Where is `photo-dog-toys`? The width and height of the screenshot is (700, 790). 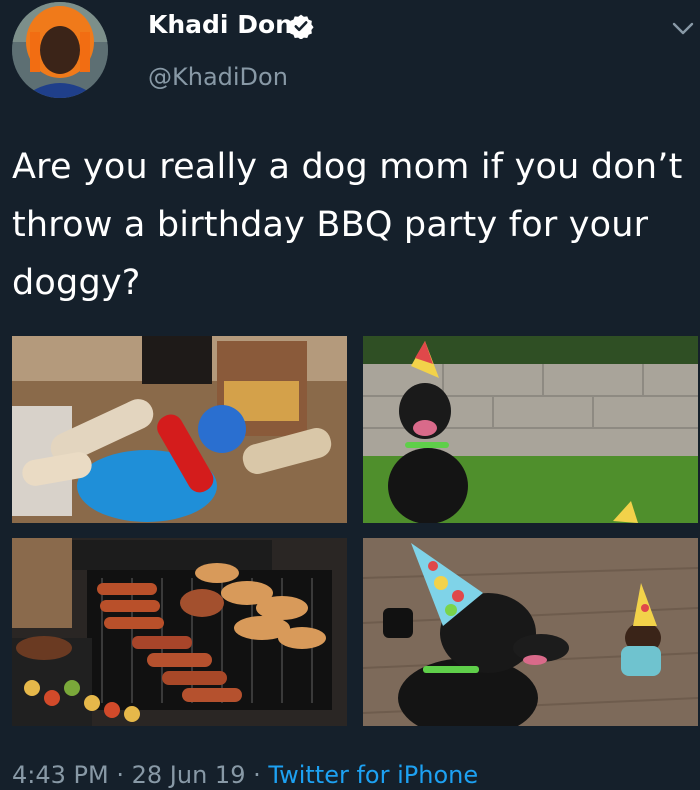 photo-dog-toys is located at coordinates (179, 429).